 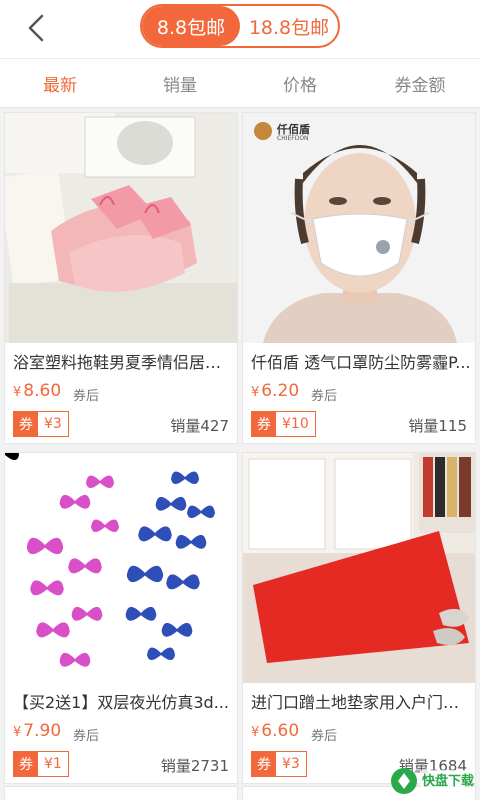 I want to click on product-image-doormat, so click(x=359, y=568).